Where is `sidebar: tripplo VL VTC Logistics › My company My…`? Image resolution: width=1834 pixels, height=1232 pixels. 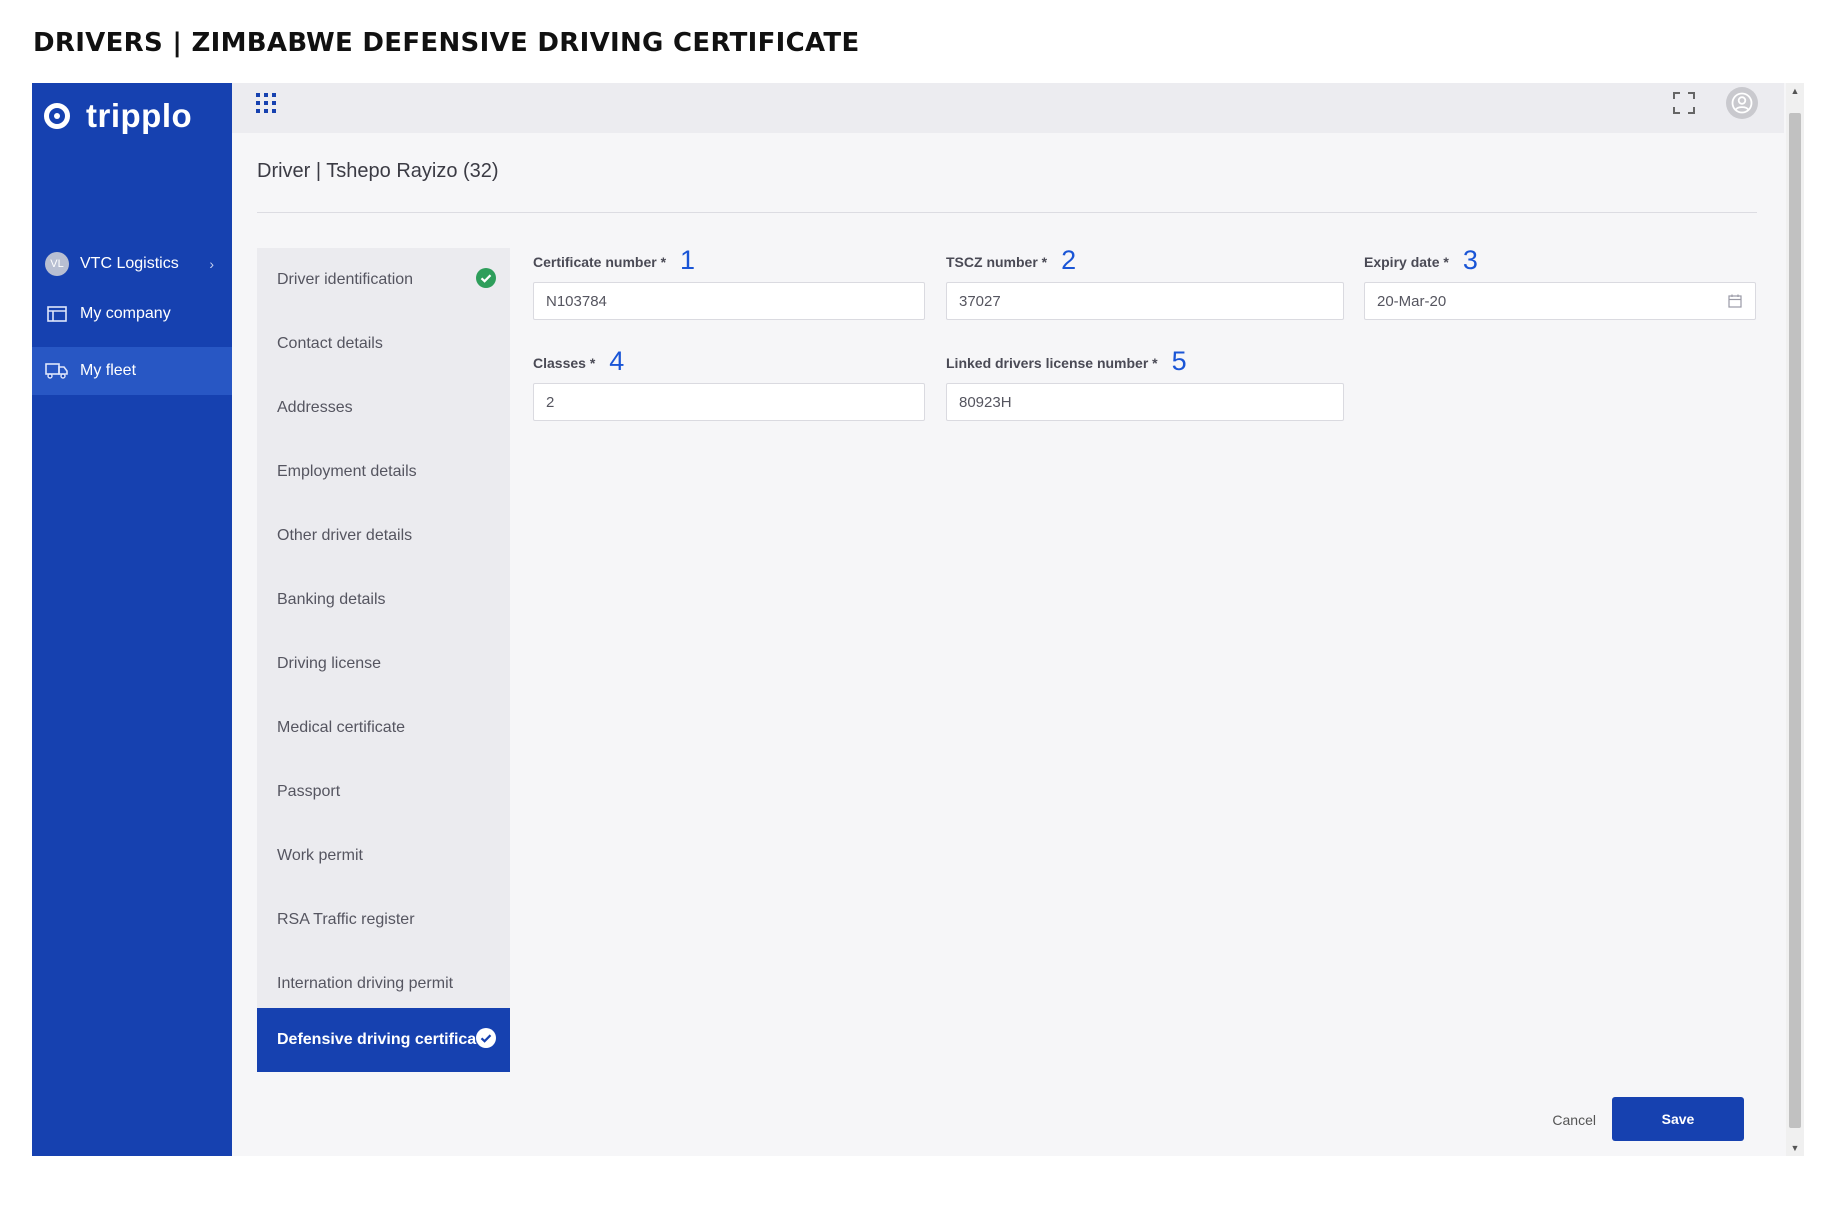 sidebar: tripplo VL VTC Logistics › My company My… is located at coordinates (132, 619).